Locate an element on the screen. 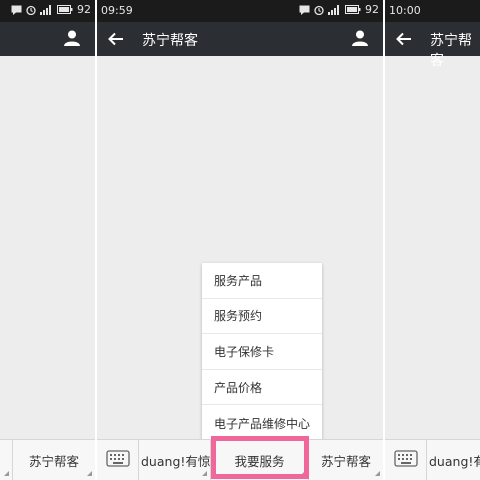  bottom-menu-bar: duang!有惊喜 我要服务 苏宁帮客 is located at coordinates (240, 459).